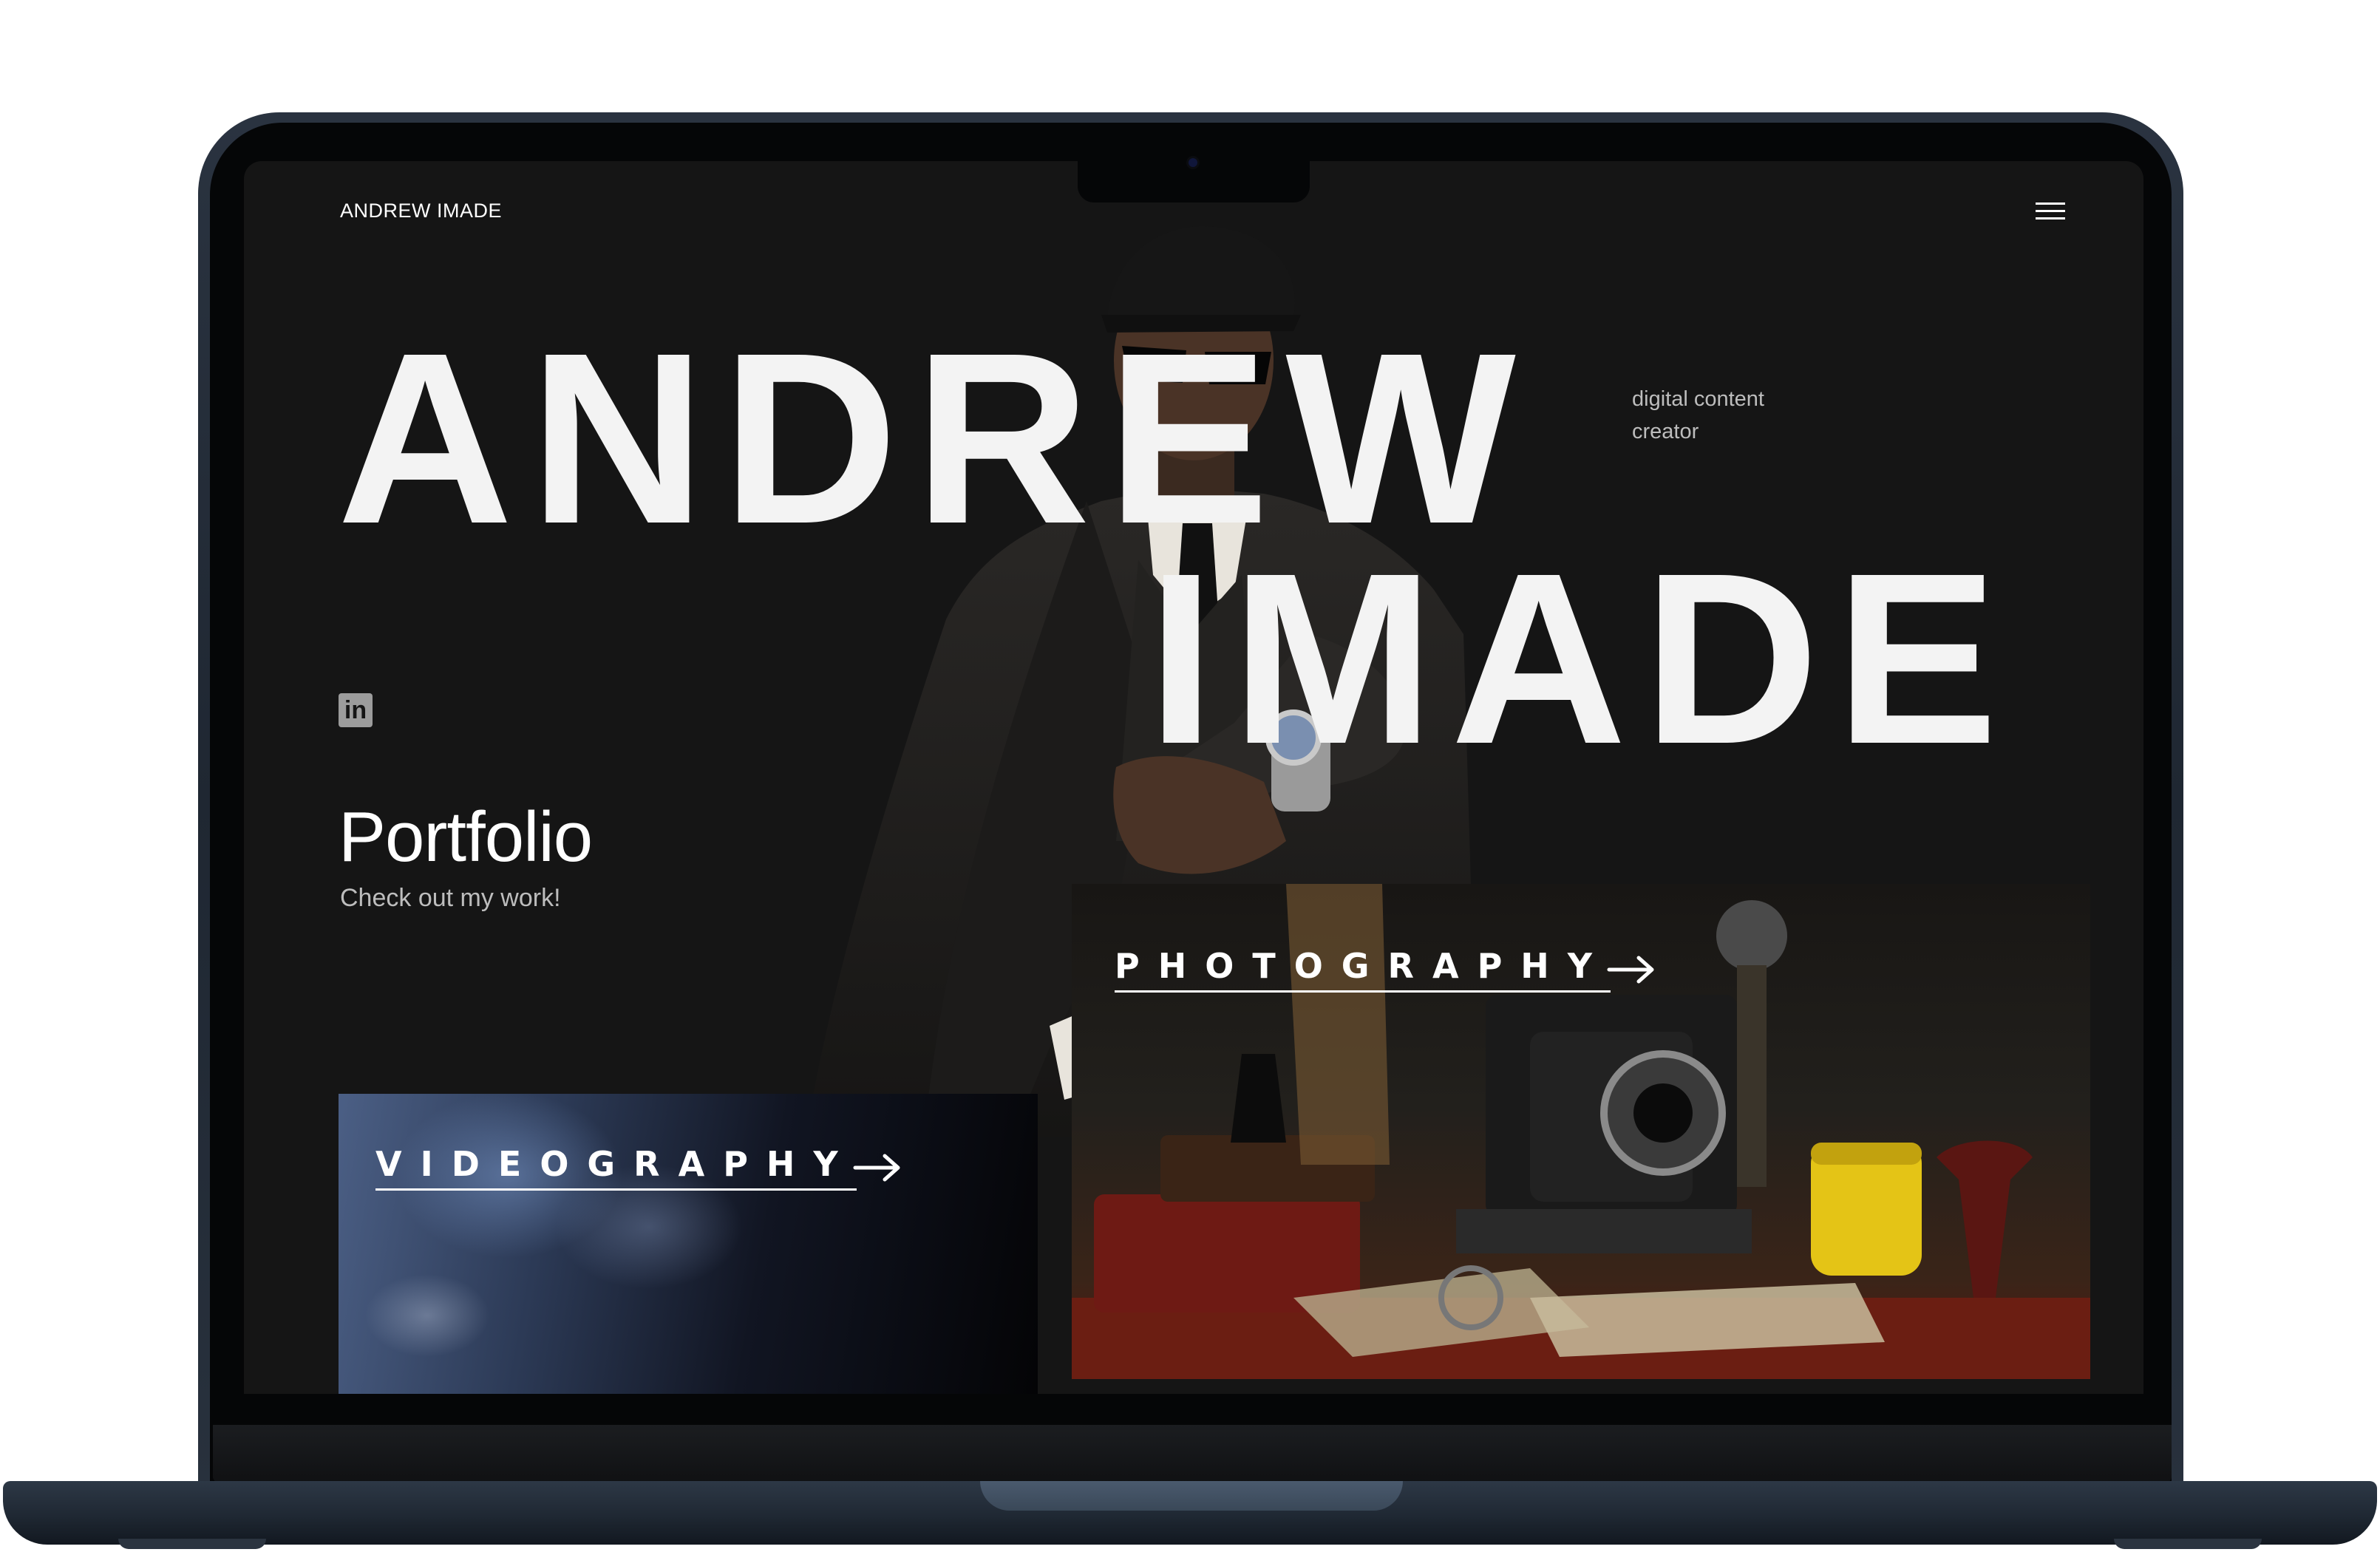 This screenshot has height=1552, width=2380. What do you see at coordinates (688, 1244) in the screenshot?
I see `videography-card: VIDEOGRAPHY` at bounding box center [688, 1244].